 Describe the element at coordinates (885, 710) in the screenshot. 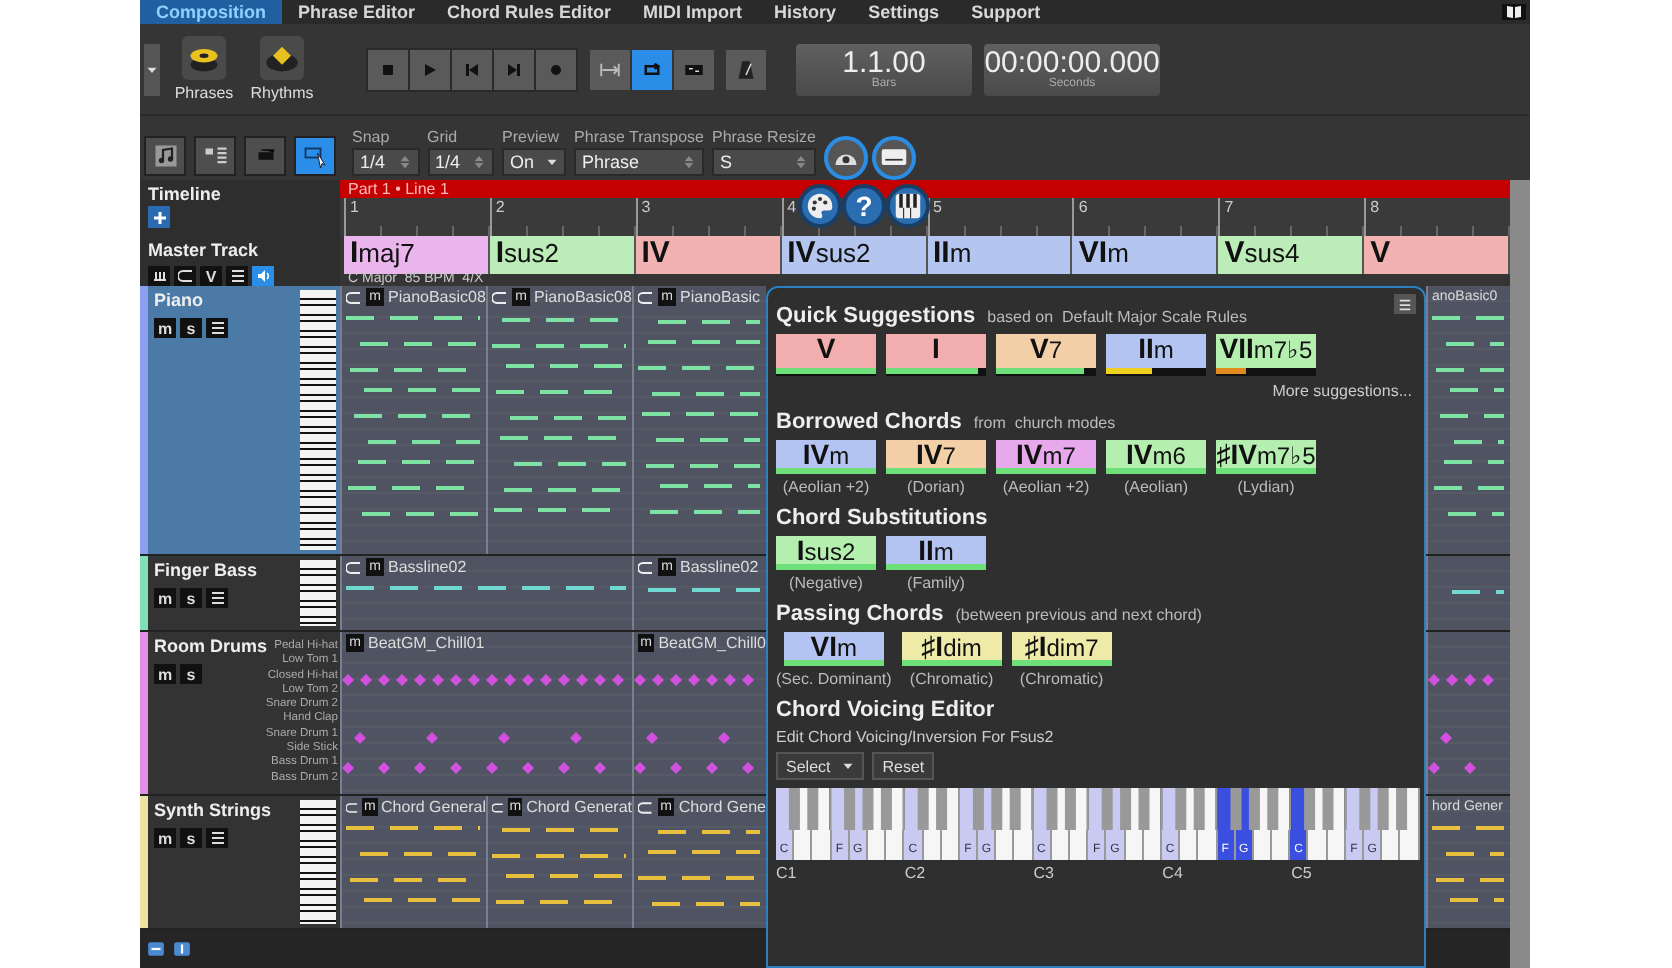

I see `section-title: Chord Voicing Editor` at that location.